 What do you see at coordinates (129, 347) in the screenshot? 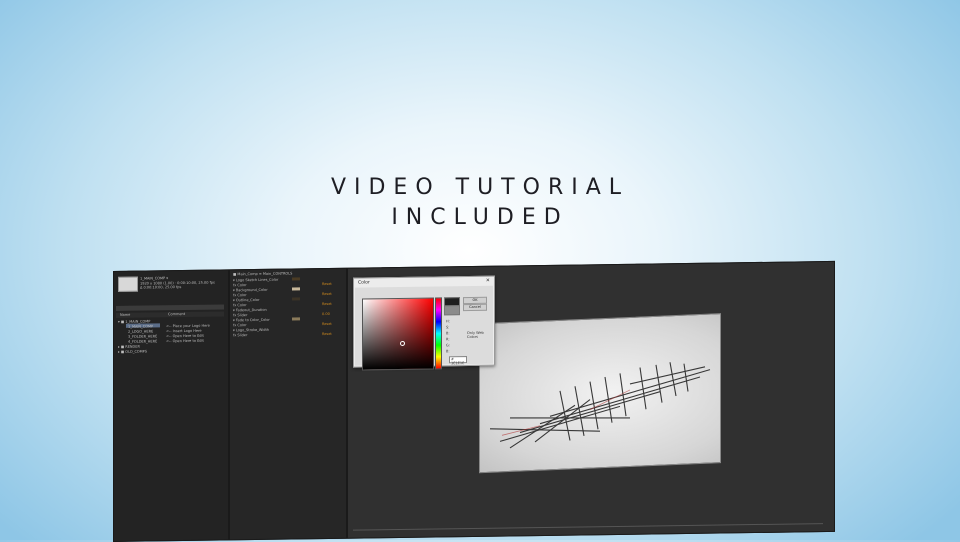
I see `project-item: ▸ ■ RENDER` at bounding box center [129, 347].